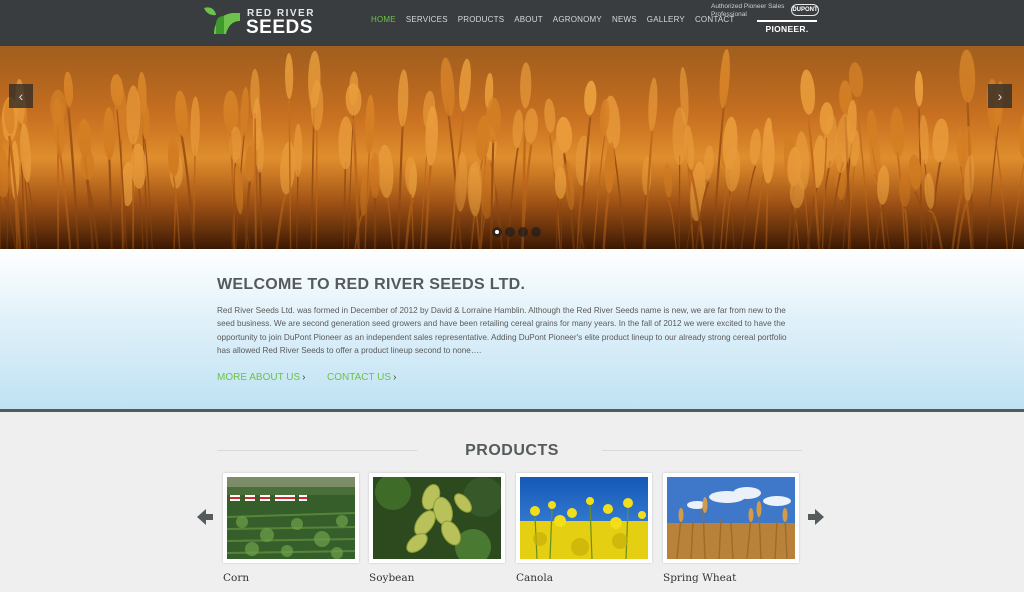 The width and height of the screenshot is (1024, 592). I want to click on hero-prev-button: ‹, so click(21, 96).